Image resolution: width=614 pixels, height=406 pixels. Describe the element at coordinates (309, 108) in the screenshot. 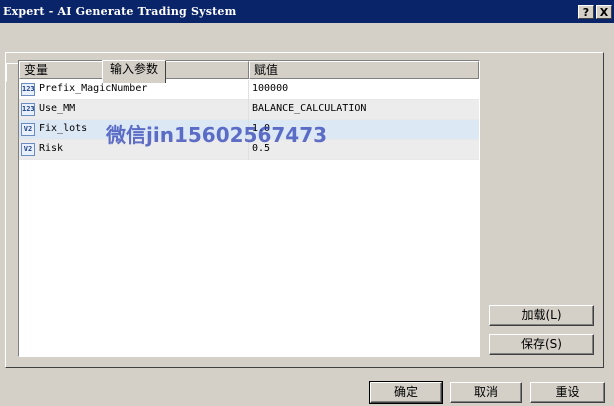

I see `variable-value: BALANCE_CALCULATION` at that location.